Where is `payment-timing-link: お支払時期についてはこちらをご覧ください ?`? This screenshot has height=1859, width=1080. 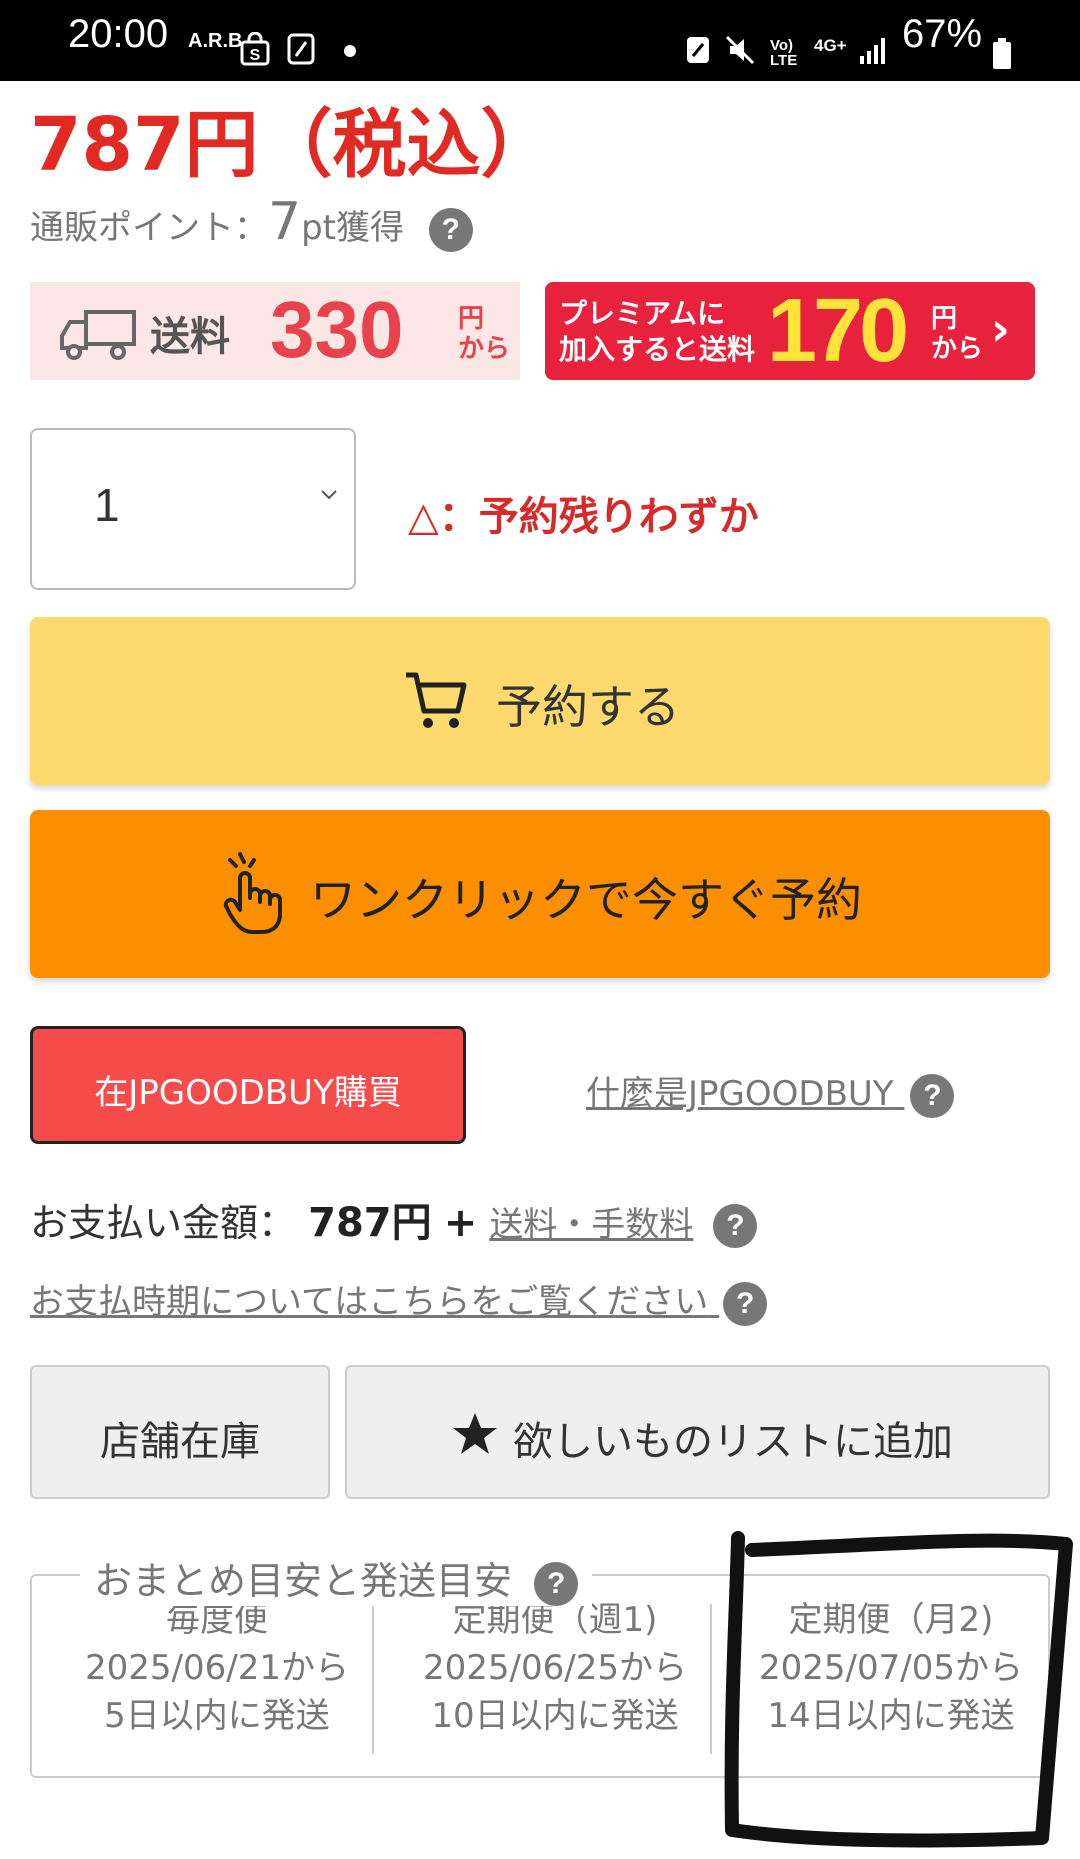 payment-timing-link: お支払時期についてはこちらをご覧ください ? is located at coordinates (399, 1300).